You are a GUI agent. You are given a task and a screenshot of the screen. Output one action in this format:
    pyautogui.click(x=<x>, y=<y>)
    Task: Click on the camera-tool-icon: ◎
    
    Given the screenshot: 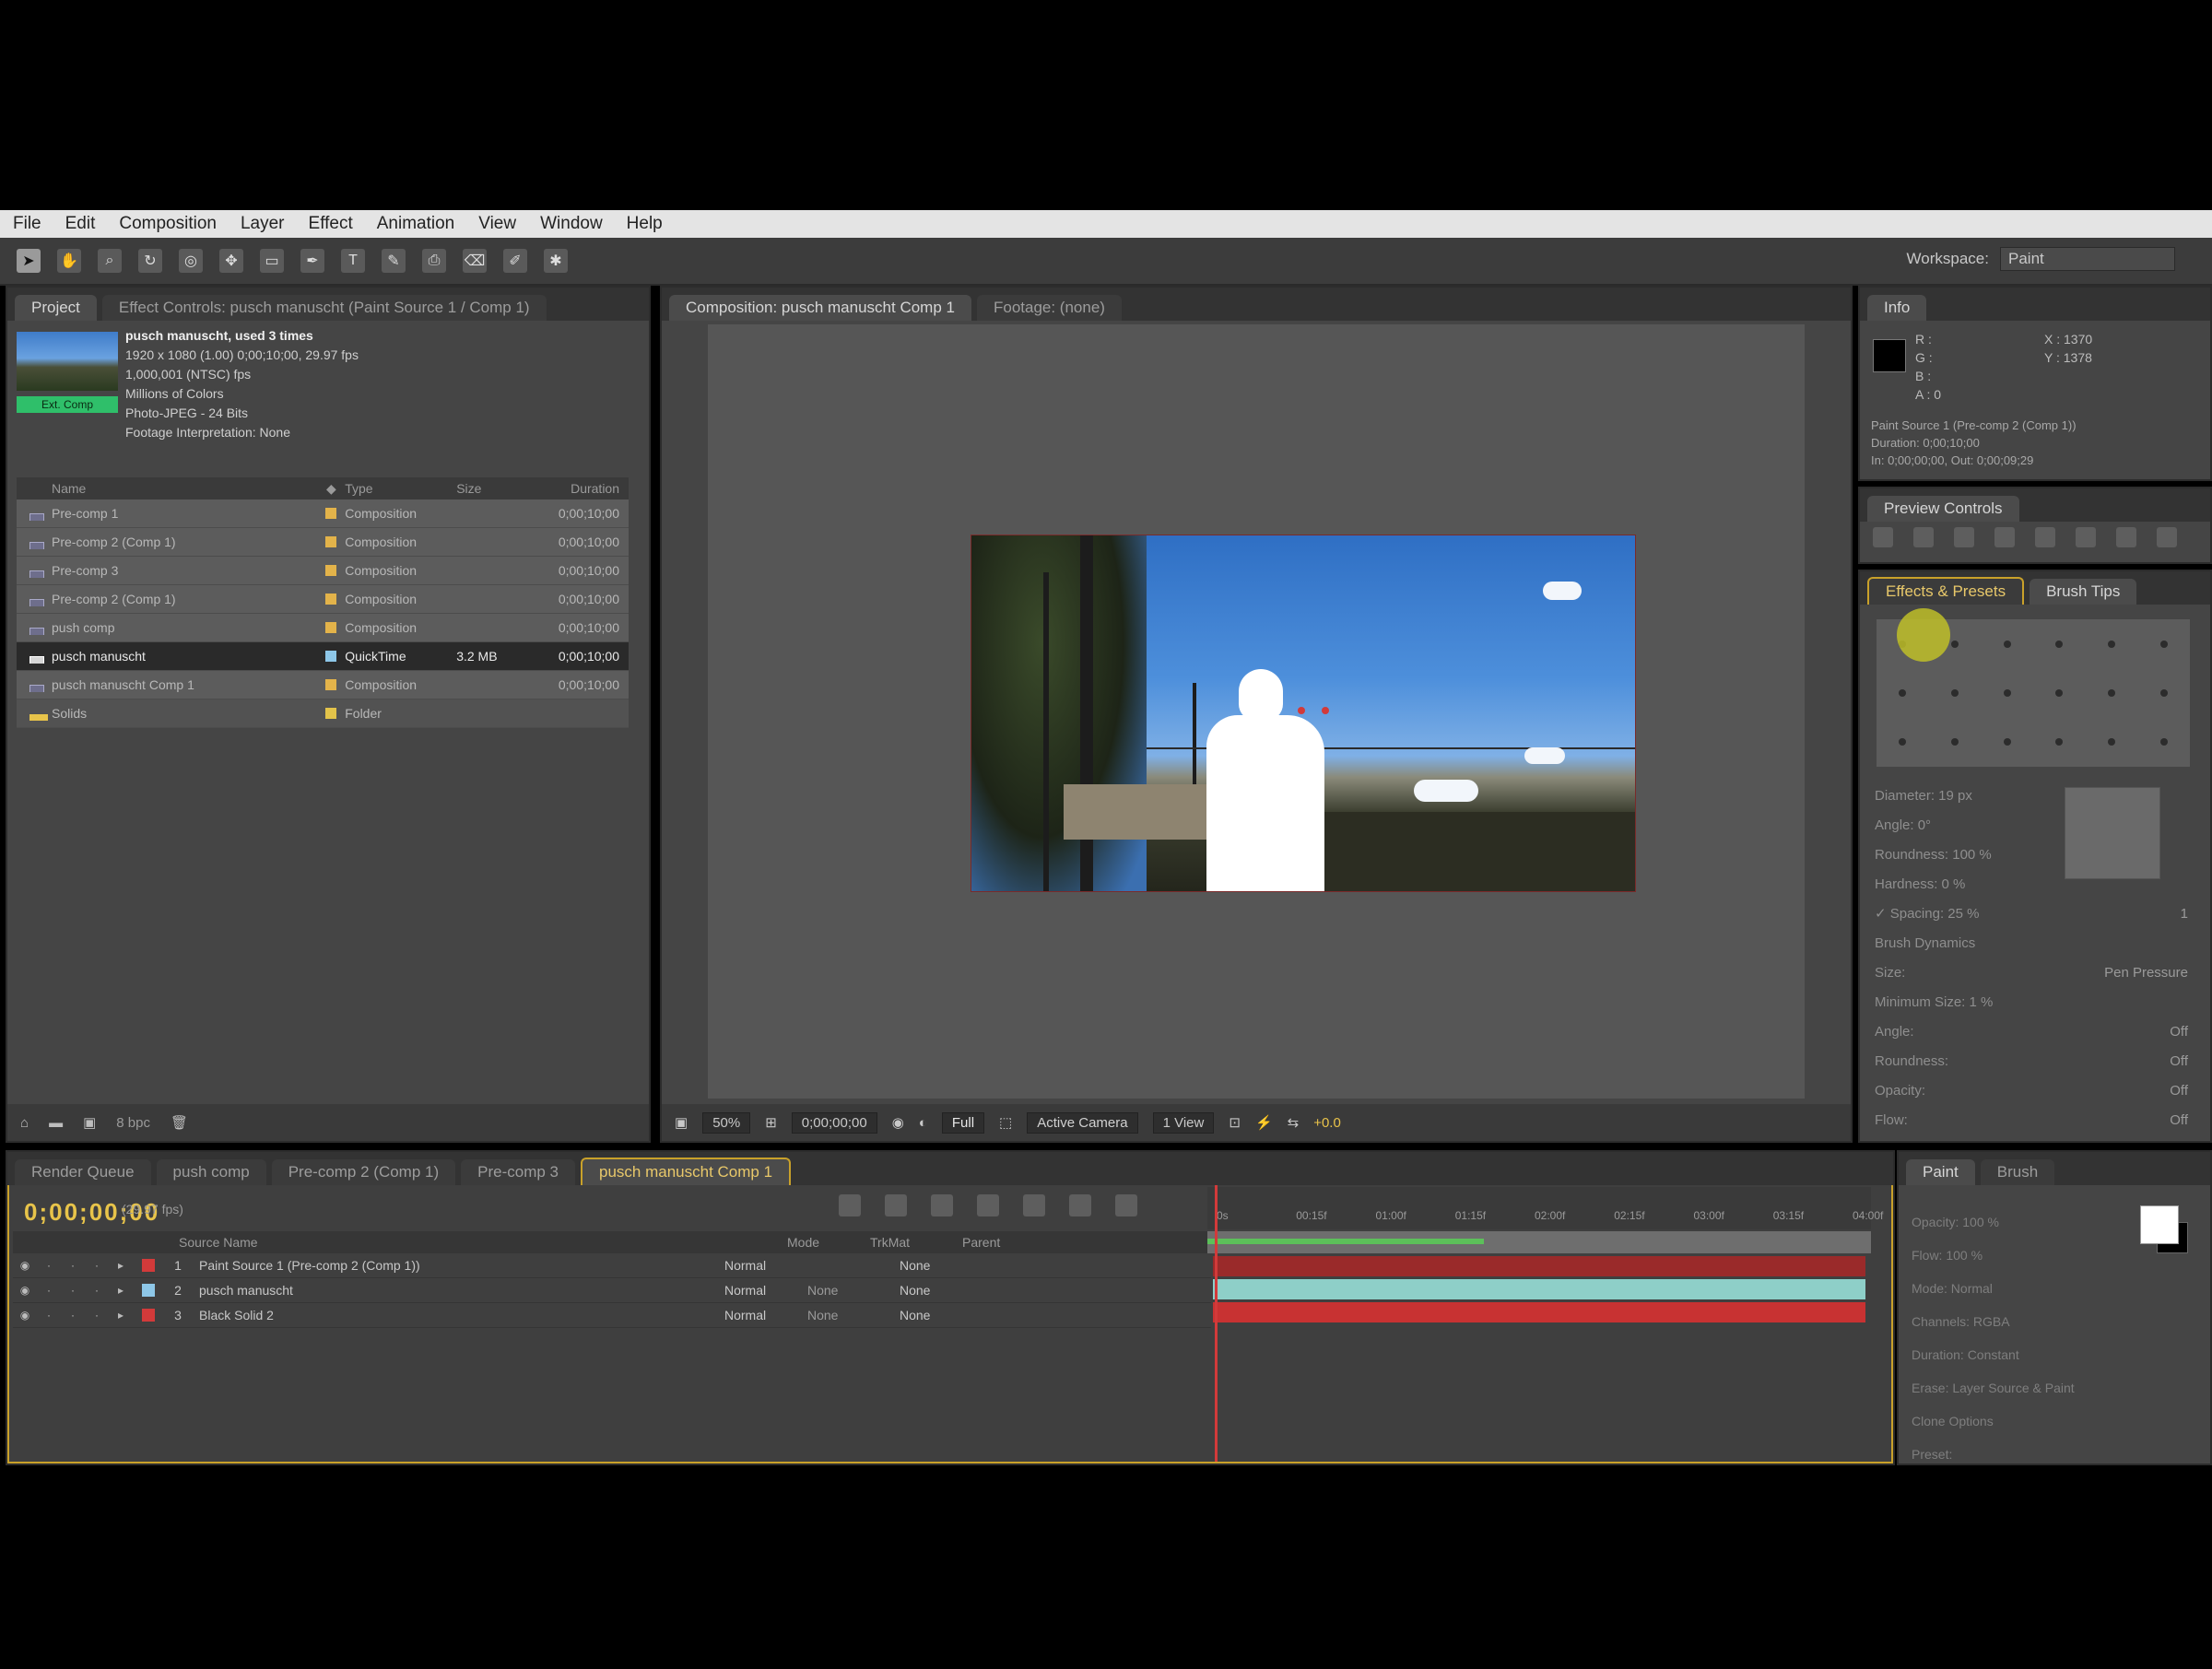 What is the action you would take?
    pyautogui.click(x=191, y=261)
    